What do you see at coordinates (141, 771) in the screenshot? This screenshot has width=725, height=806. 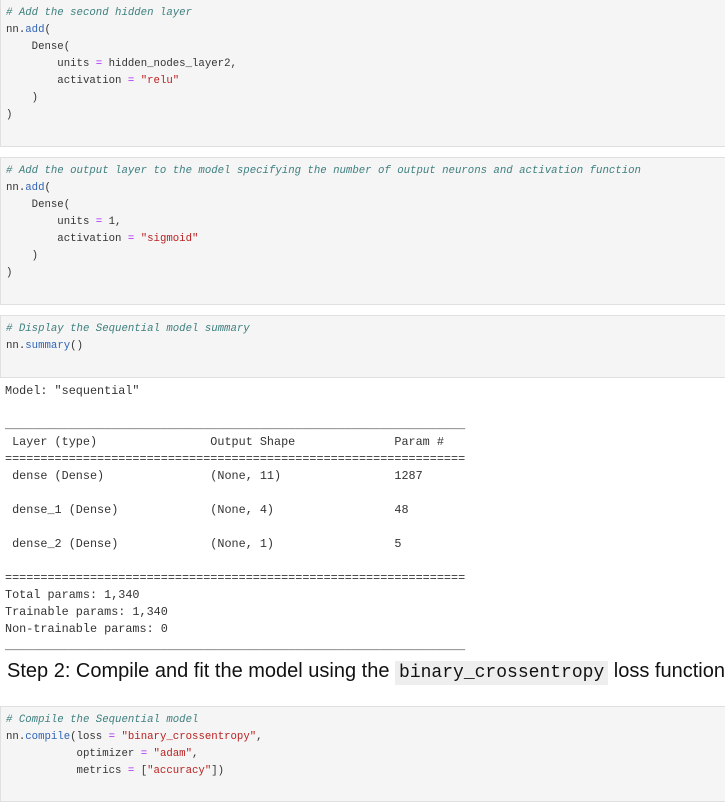 I see `code-text: [` at bounding box center [141, 771].